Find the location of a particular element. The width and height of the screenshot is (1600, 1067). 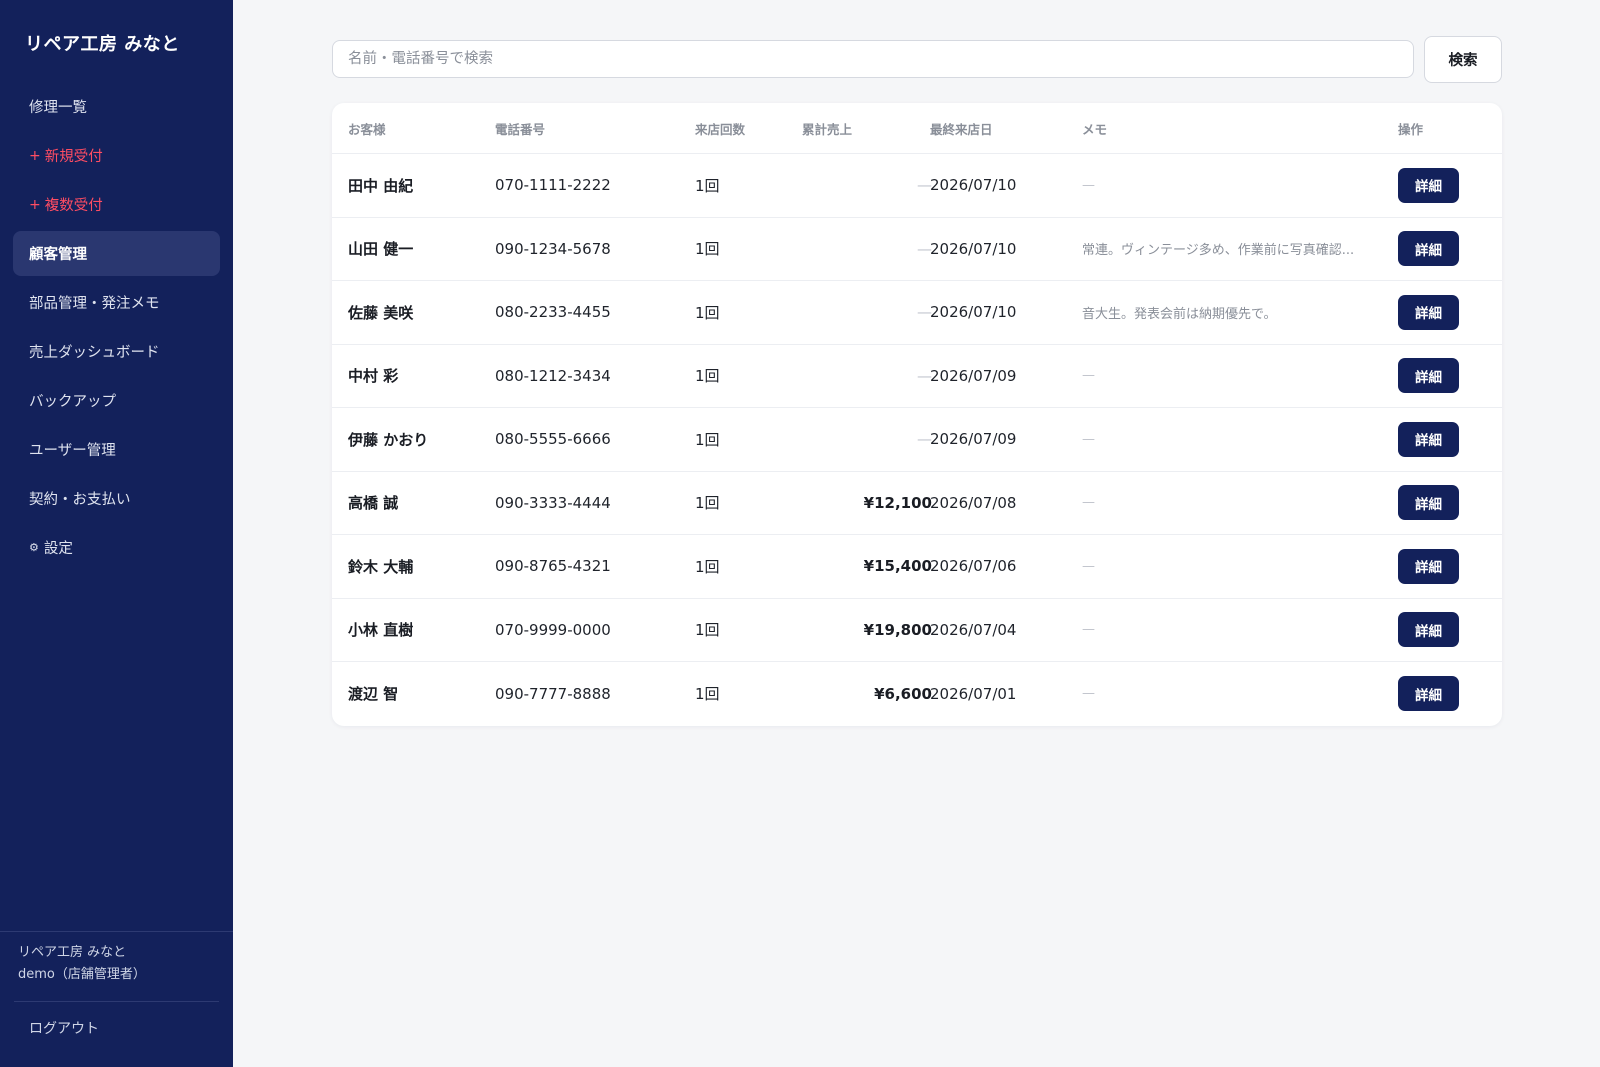

cell-sales: ¥6,600 is located at coordinates (903, 693).